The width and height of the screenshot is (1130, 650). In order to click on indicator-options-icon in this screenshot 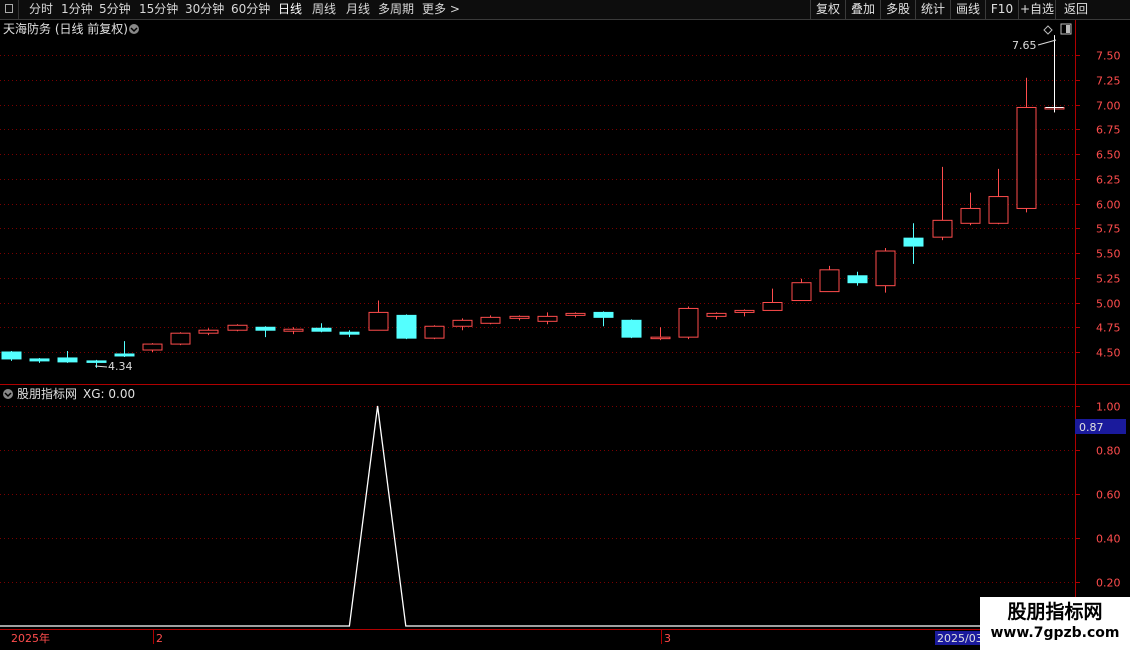, I will do `click(8, 394)`.